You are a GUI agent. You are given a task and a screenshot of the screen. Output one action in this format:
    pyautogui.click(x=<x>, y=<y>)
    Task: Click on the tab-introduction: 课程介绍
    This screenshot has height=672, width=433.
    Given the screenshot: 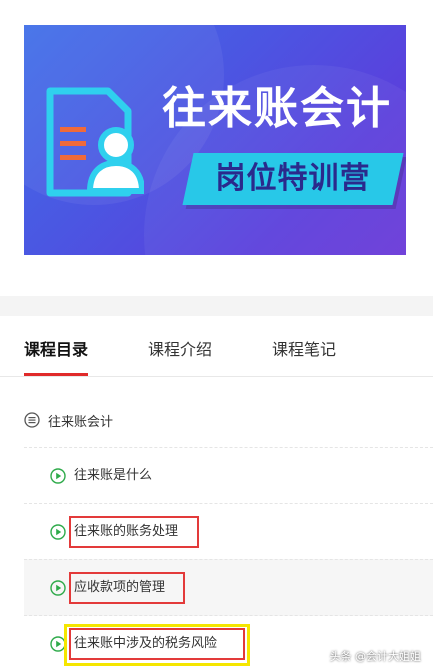 What is the action you would take?
    pyautogui.click(x=180, y=348)
    